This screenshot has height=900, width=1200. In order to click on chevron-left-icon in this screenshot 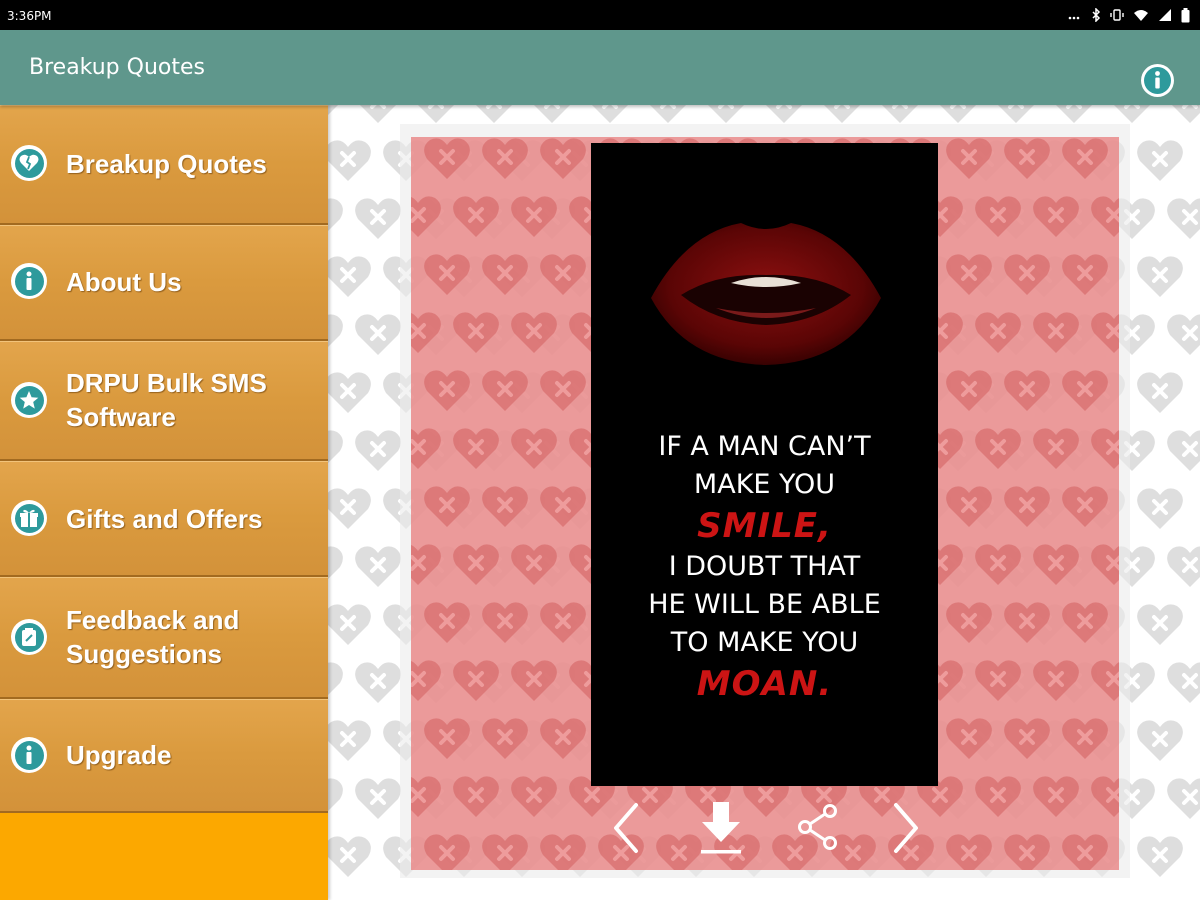, I will do `click(626, 828)`.